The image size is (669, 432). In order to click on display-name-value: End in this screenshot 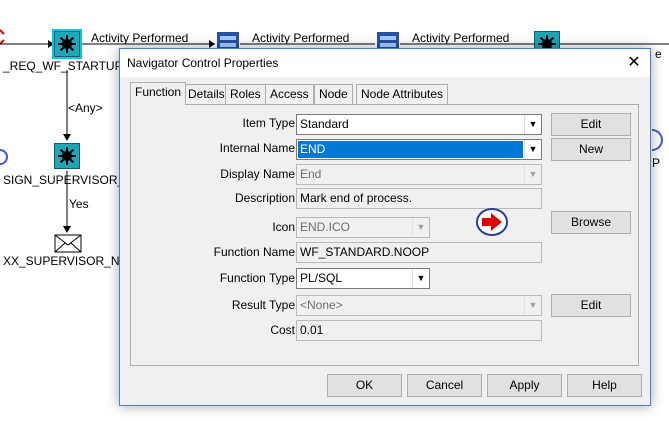, I will do `click(311, 174)`.